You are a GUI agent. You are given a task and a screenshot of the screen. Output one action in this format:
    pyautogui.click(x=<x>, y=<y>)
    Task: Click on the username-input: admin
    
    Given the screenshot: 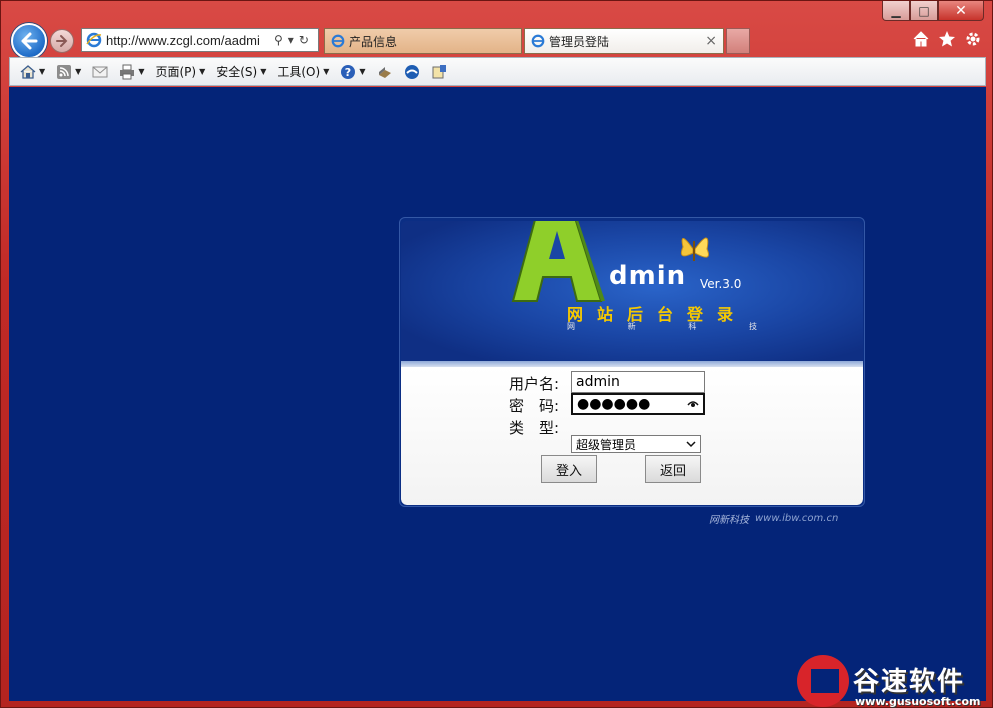 What is the action you would take?
    pyautogui.click(x=638, y=382)
    